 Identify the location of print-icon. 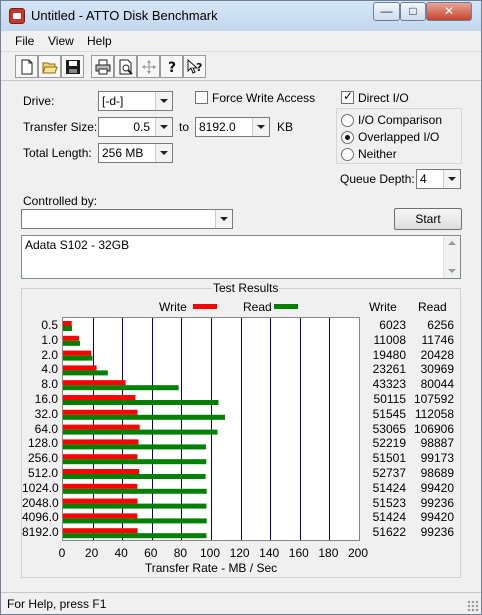
(103, 67).